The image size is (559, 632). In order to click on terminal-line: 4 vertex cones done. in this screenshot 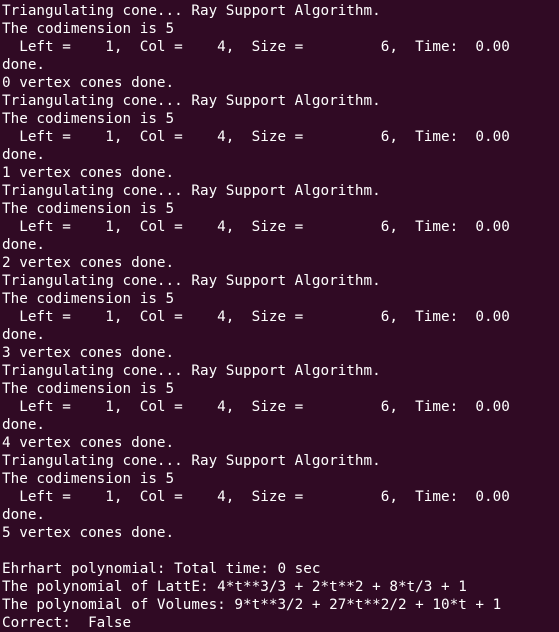, I will do `click(88, 443)`.